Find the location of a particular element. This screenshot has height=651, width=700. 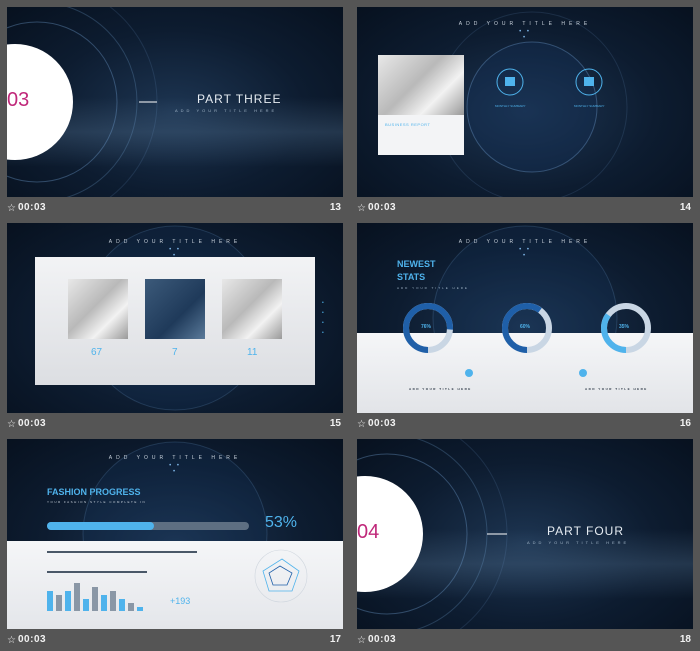

heading-dots: • • • is located at coordinates (525, 35).